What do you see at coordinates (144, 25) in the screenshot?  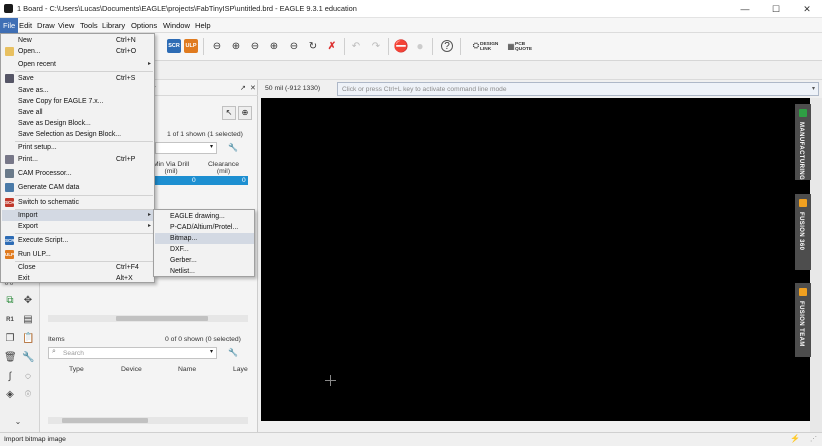 I see `menu-options: Options` at bounding box center [144, 25].